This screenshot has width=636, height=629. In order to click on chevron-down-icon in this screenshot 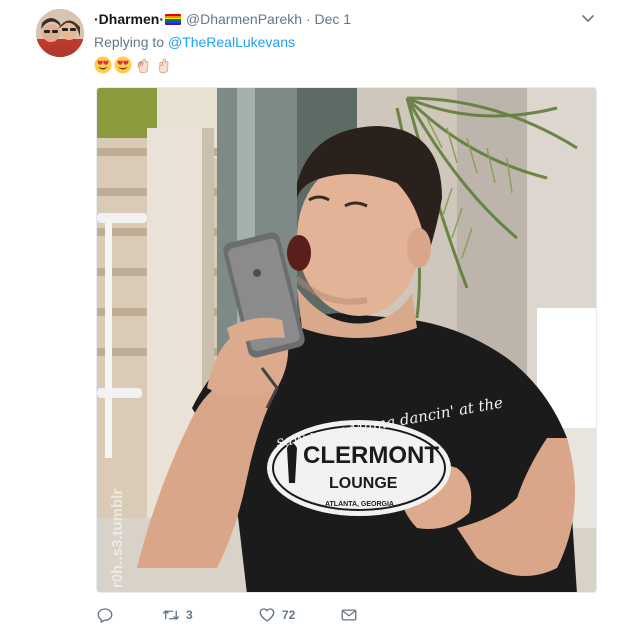, I will do `click(588, 18)`.